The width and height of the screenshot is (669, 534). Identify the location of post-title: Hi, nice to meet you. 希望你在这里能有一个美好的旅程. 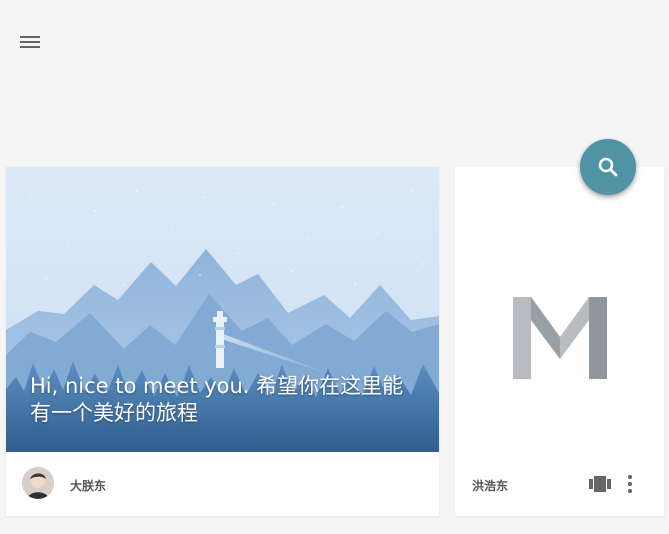
(217, 399).